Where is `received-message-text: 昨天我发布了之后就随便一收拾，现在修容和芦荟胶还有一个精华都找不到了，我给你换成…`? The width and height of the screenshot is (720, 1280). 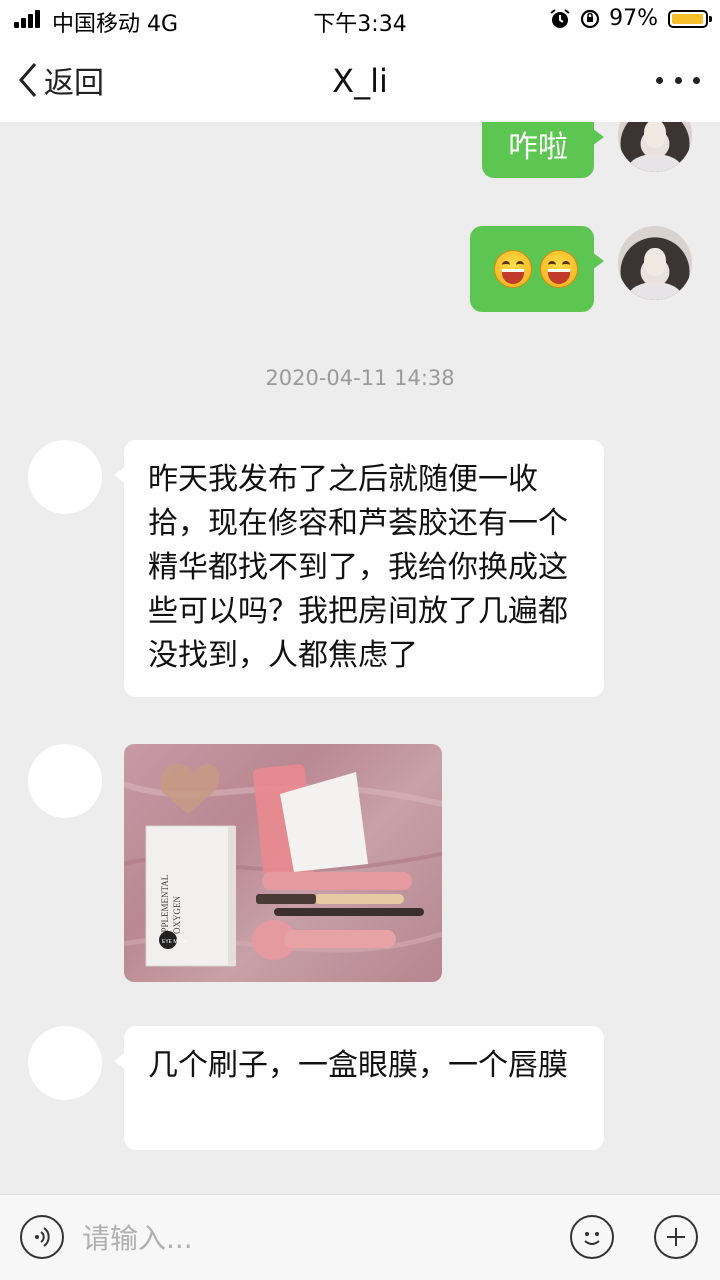
received-message-text: 昨天我发布了之后就随便一收拾，现在修容和芦荟胶还有一个精华都找不到了，我给你换成… is located at coordinates (358, 567).